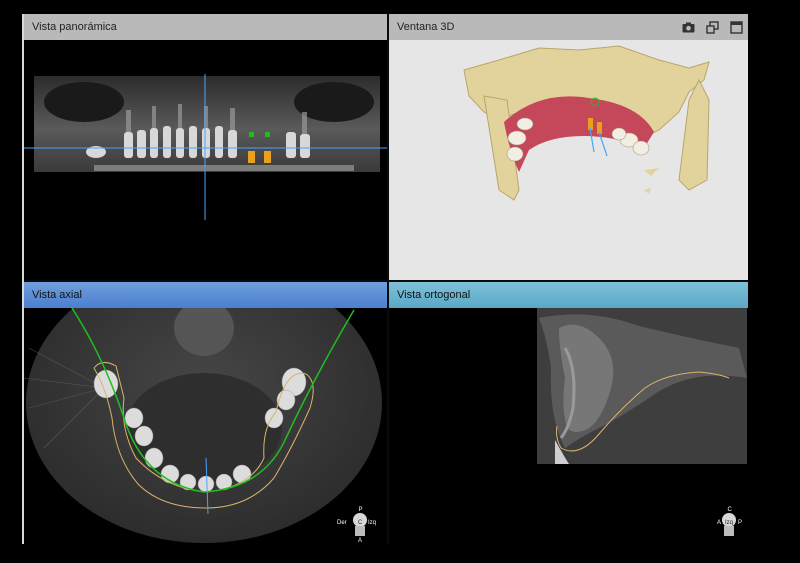 This screenshot has height=563, width=800. What do you see at coordinates (356, 525) in the screenshot?
I see `orientation-cube: P Der C Izq A` at bounding box center [356, 525].